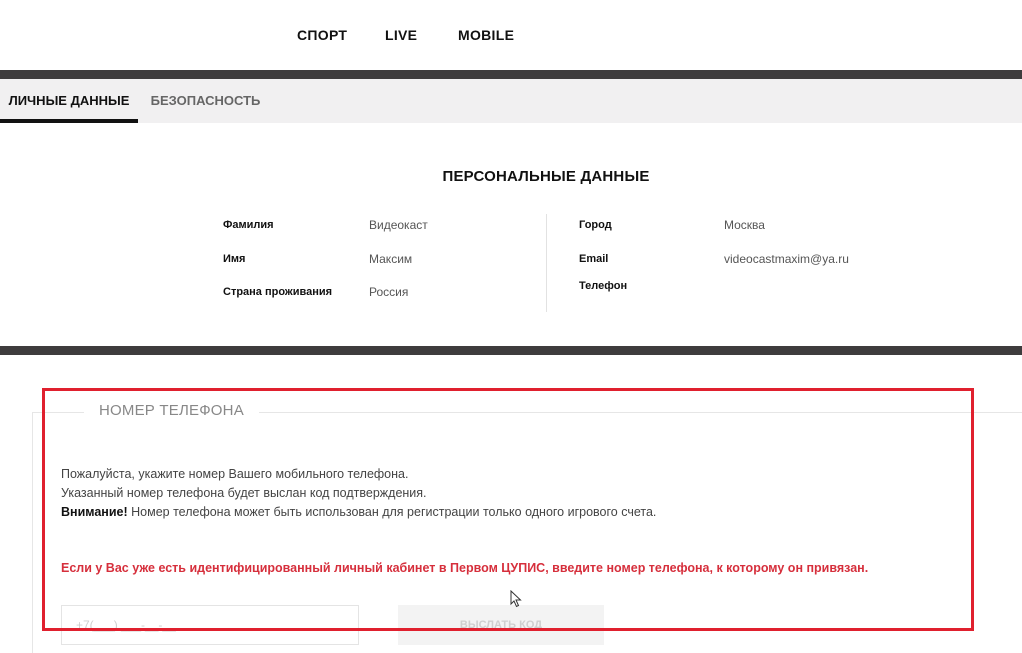  Describe the element at coordinates (511, 101) in the screenshot. I see `profile-tabs: ЛИЧНЫЕ ДАННЫЕ БЕЗОПАСНОСТЬ` at that location.